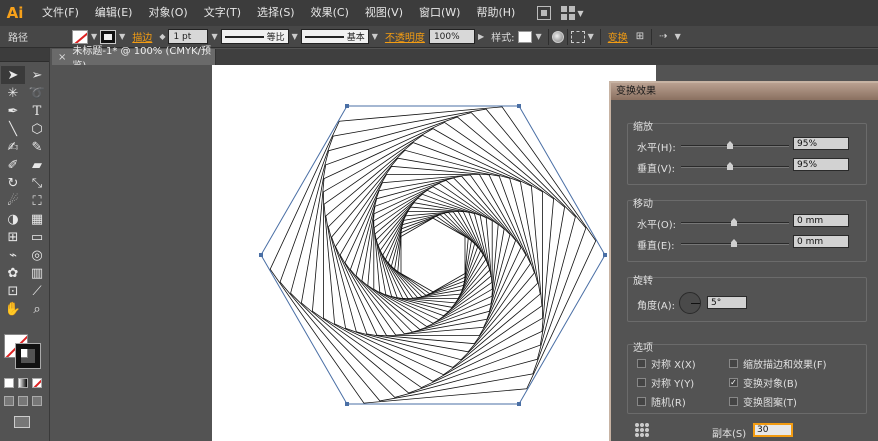  I want to click on move-vertical-field: 0 mm, so click(821, 241).